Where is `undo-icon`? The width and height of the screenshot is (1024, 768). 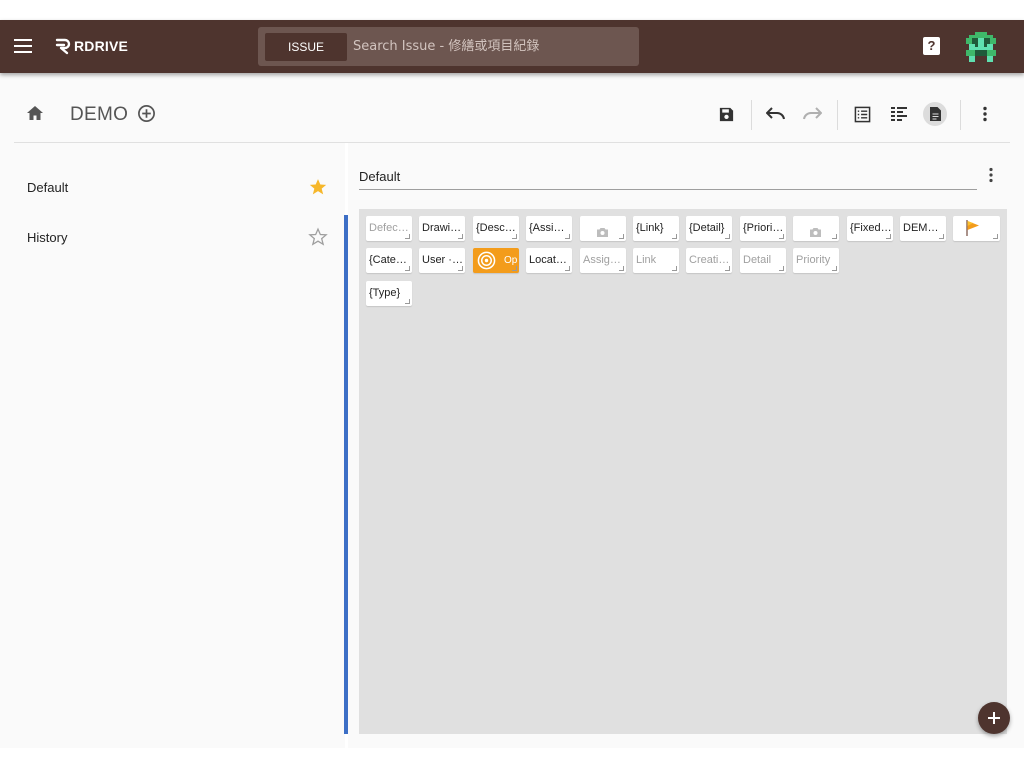
undo-icon is located at coordinates (776, 114).